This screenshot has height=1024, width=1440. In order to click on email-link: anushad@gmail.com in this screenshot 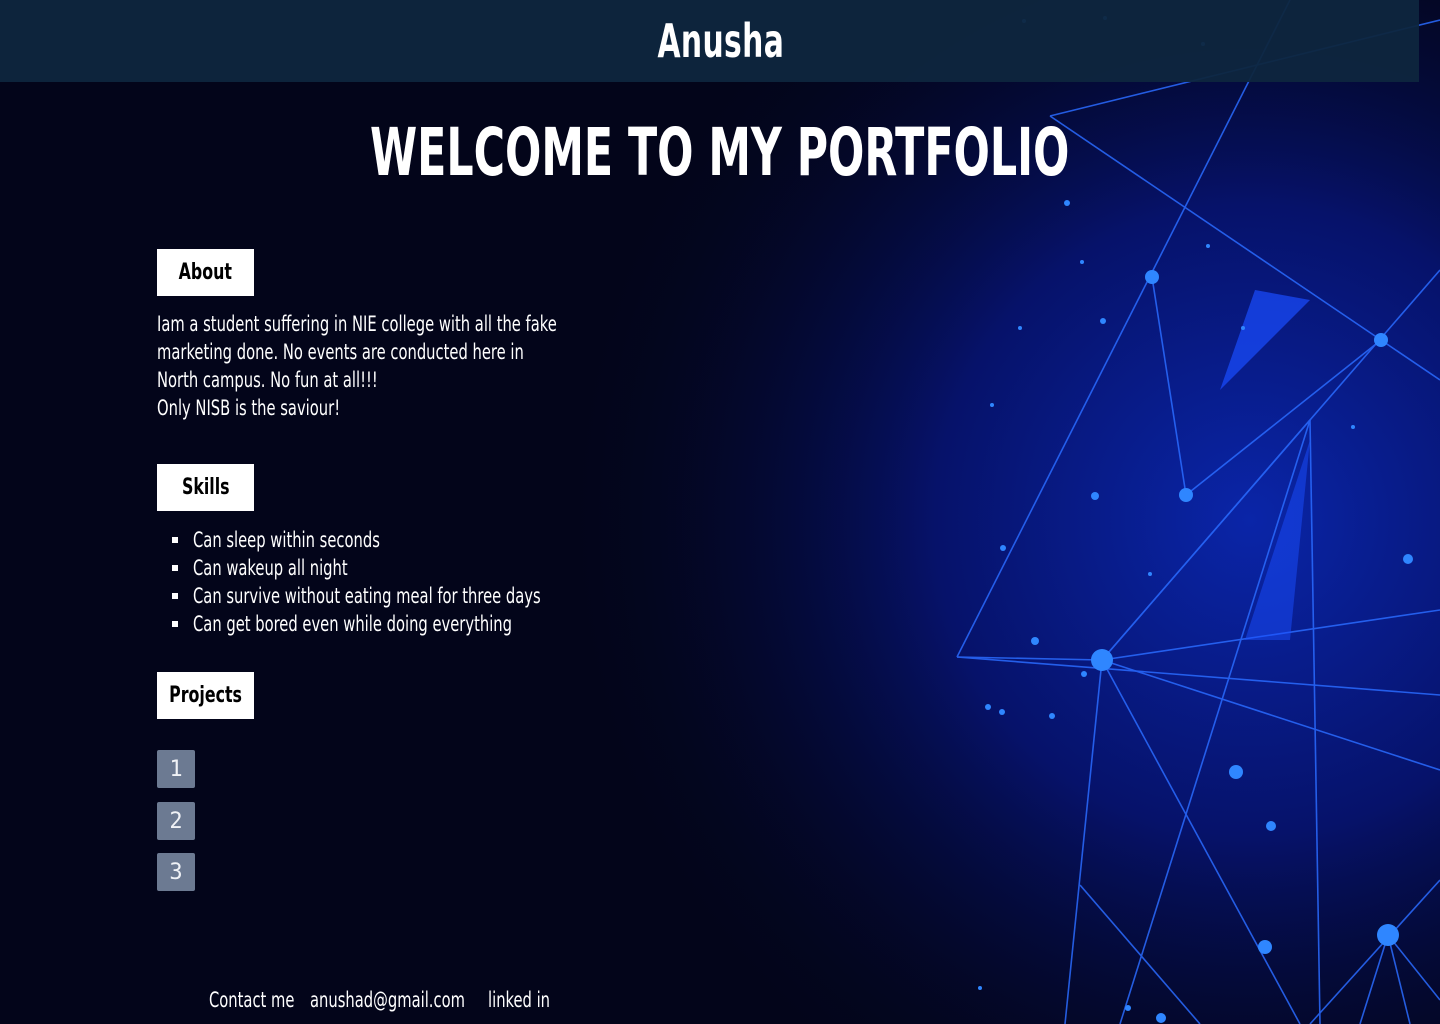, I will do `click(409, 1000)`.